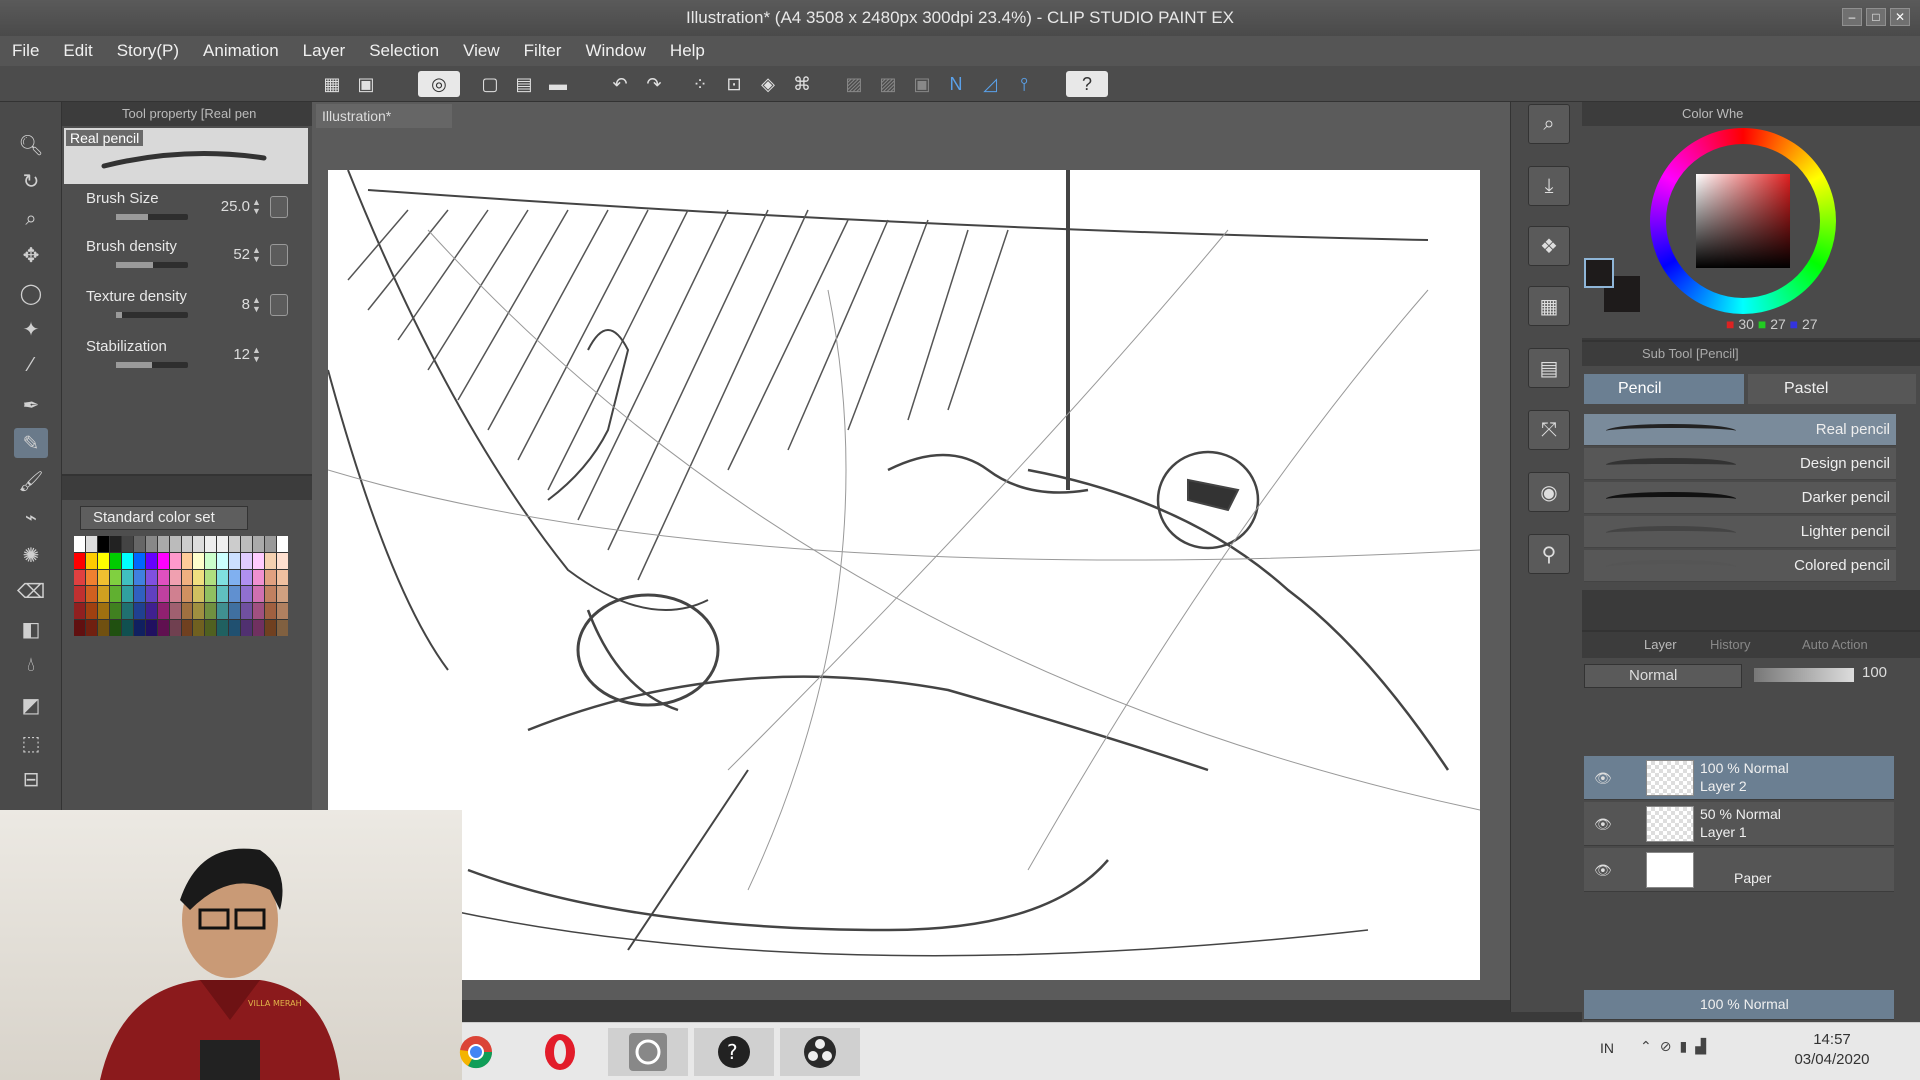 The image size is (1920, 1080). What do you see at coordinates (31, 443) in the screenshot?
I see `pencil-tool-icon: ✎` at bounding box center [31, 443].